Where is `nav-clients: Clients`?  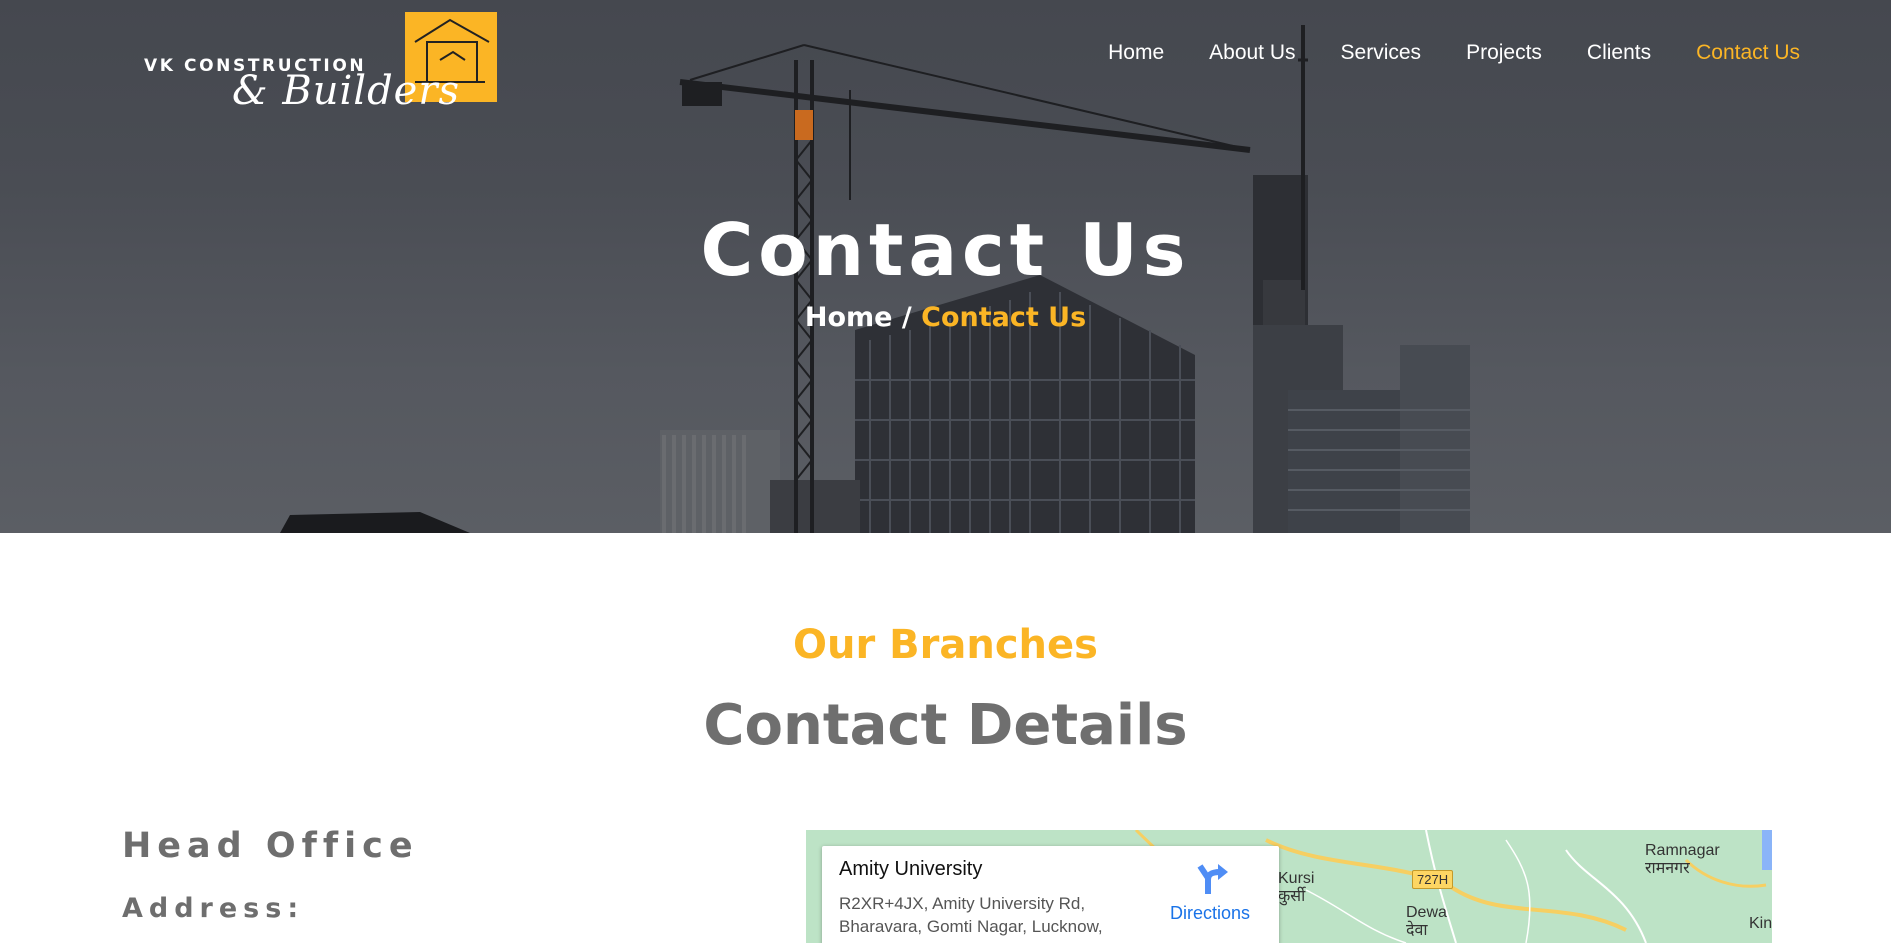
nav-clients: Clients is located at coordinates (1619, 53).